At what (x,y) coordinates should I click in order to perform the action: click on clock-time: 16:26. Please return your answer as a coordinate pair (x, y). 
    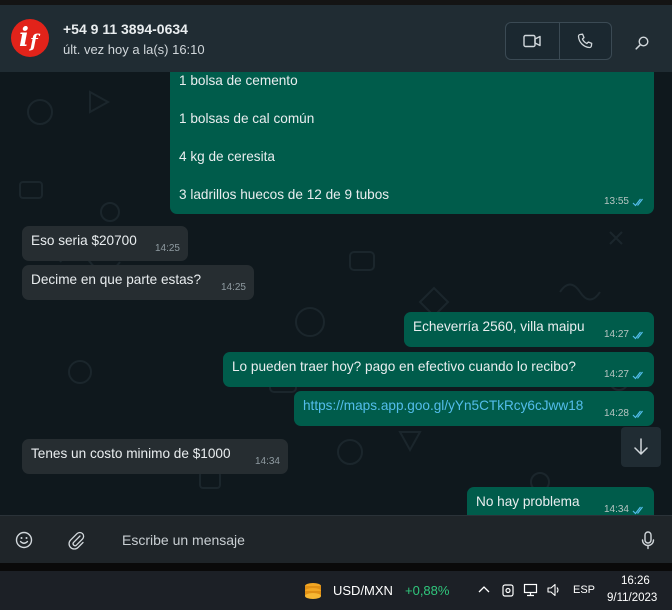
    Looking at the image, I should click on (635, 581).